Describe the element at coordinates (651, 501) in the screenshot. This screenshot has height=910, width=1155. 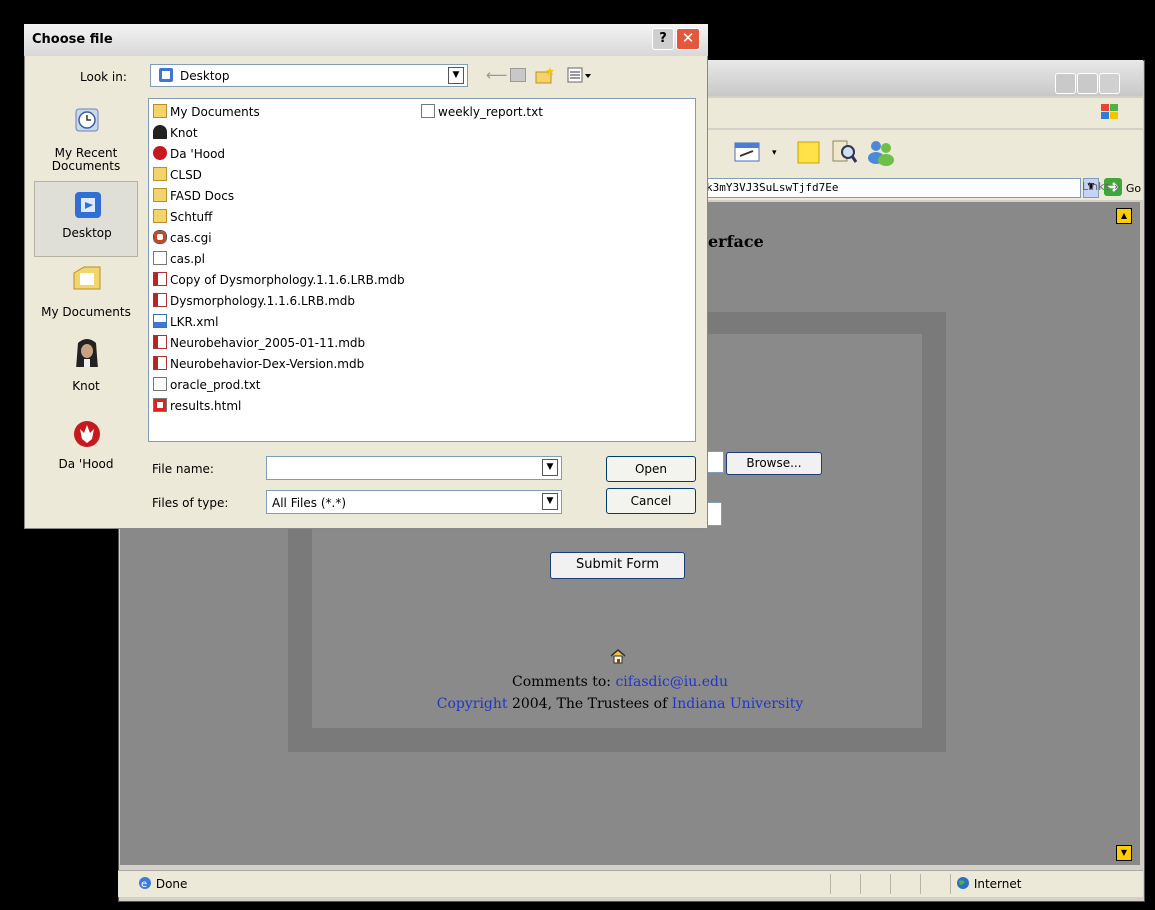
I see `cancel-button: Cancel` at that location.